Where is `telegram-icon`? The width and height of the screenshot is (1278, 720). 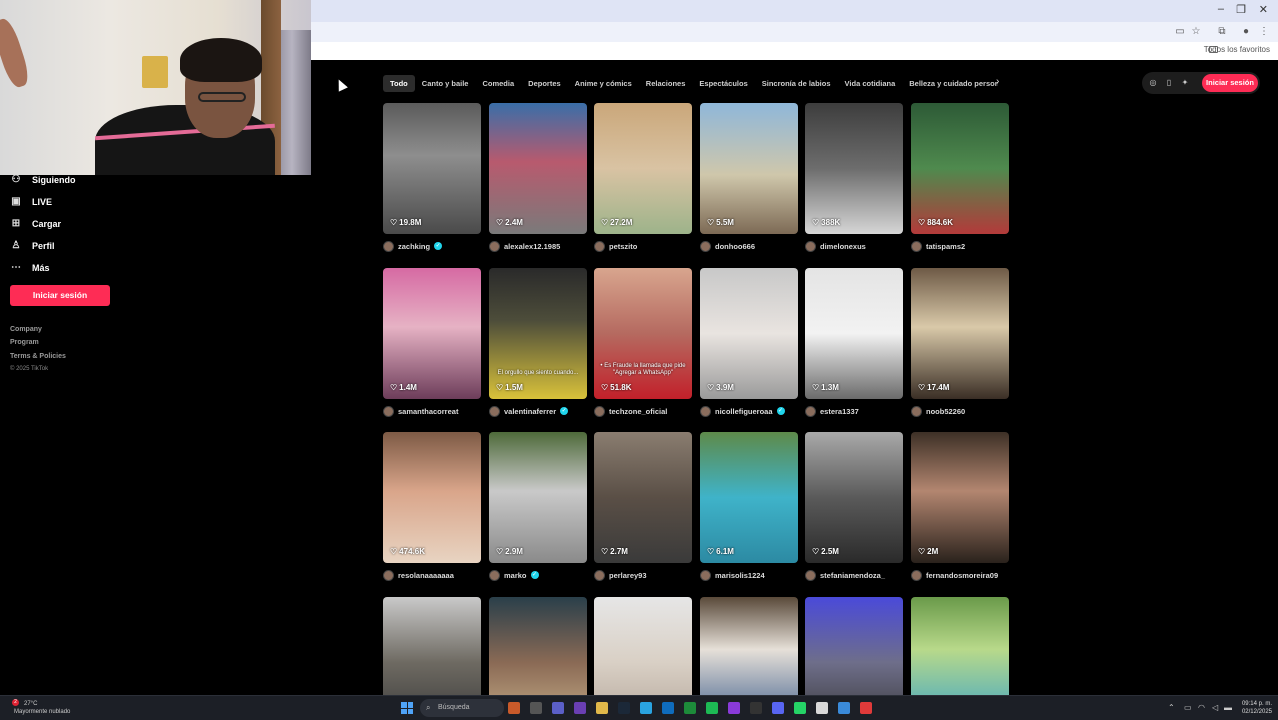
telegram-icon is located at coordinates (646, 708).